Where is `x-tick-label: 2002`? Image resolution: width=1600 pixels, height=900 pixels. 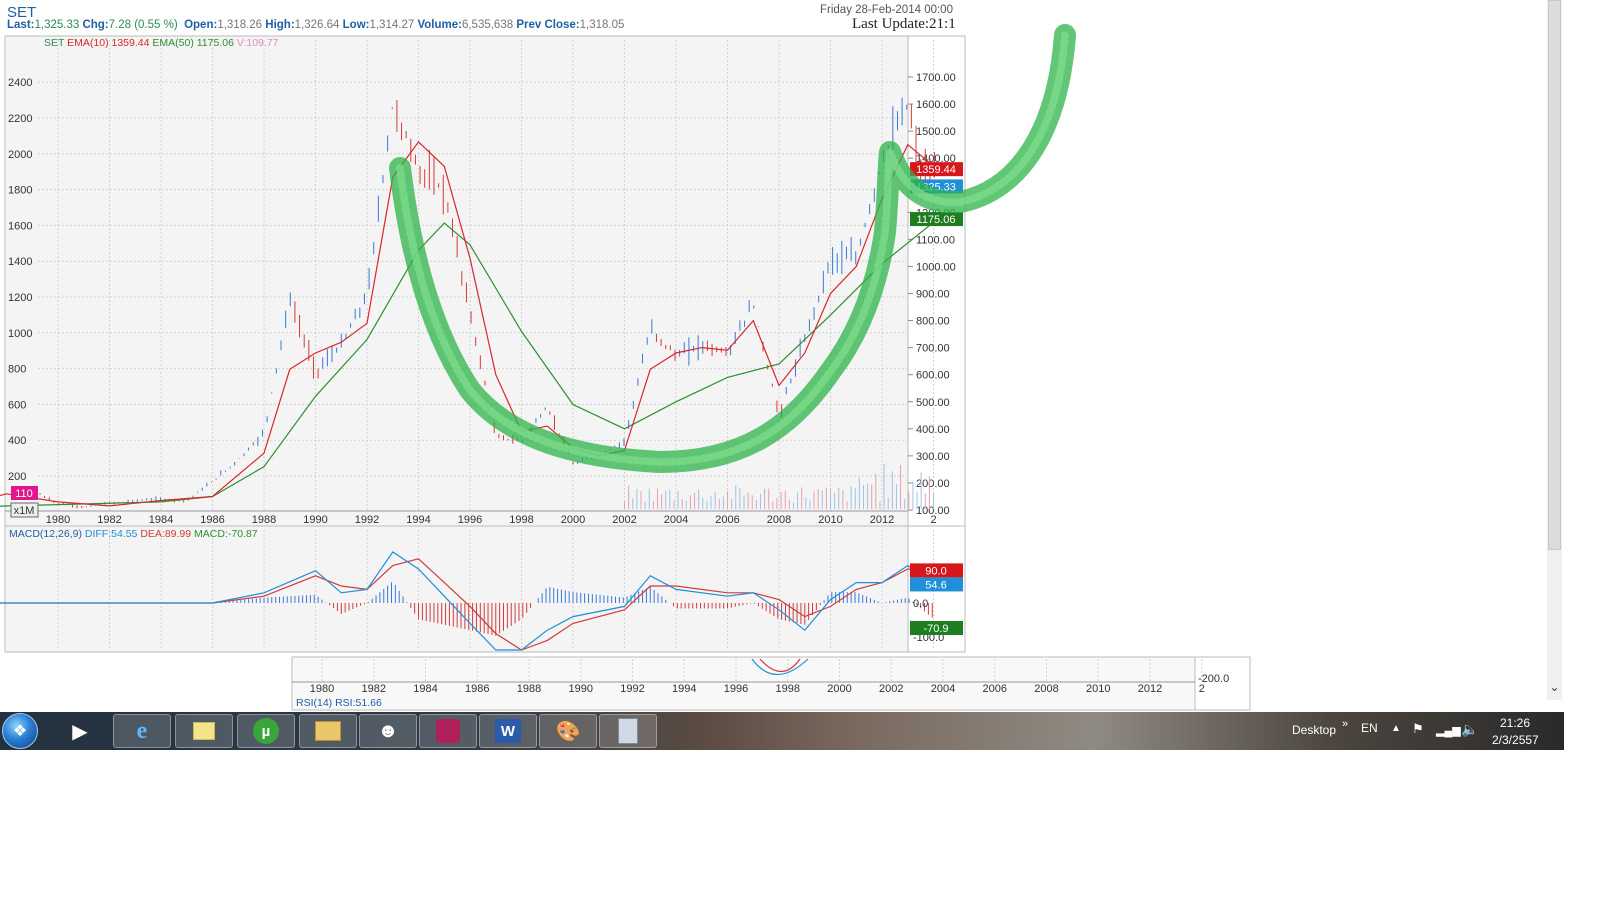
x-tick-label: 2002 is located at coordinates (624, 520).